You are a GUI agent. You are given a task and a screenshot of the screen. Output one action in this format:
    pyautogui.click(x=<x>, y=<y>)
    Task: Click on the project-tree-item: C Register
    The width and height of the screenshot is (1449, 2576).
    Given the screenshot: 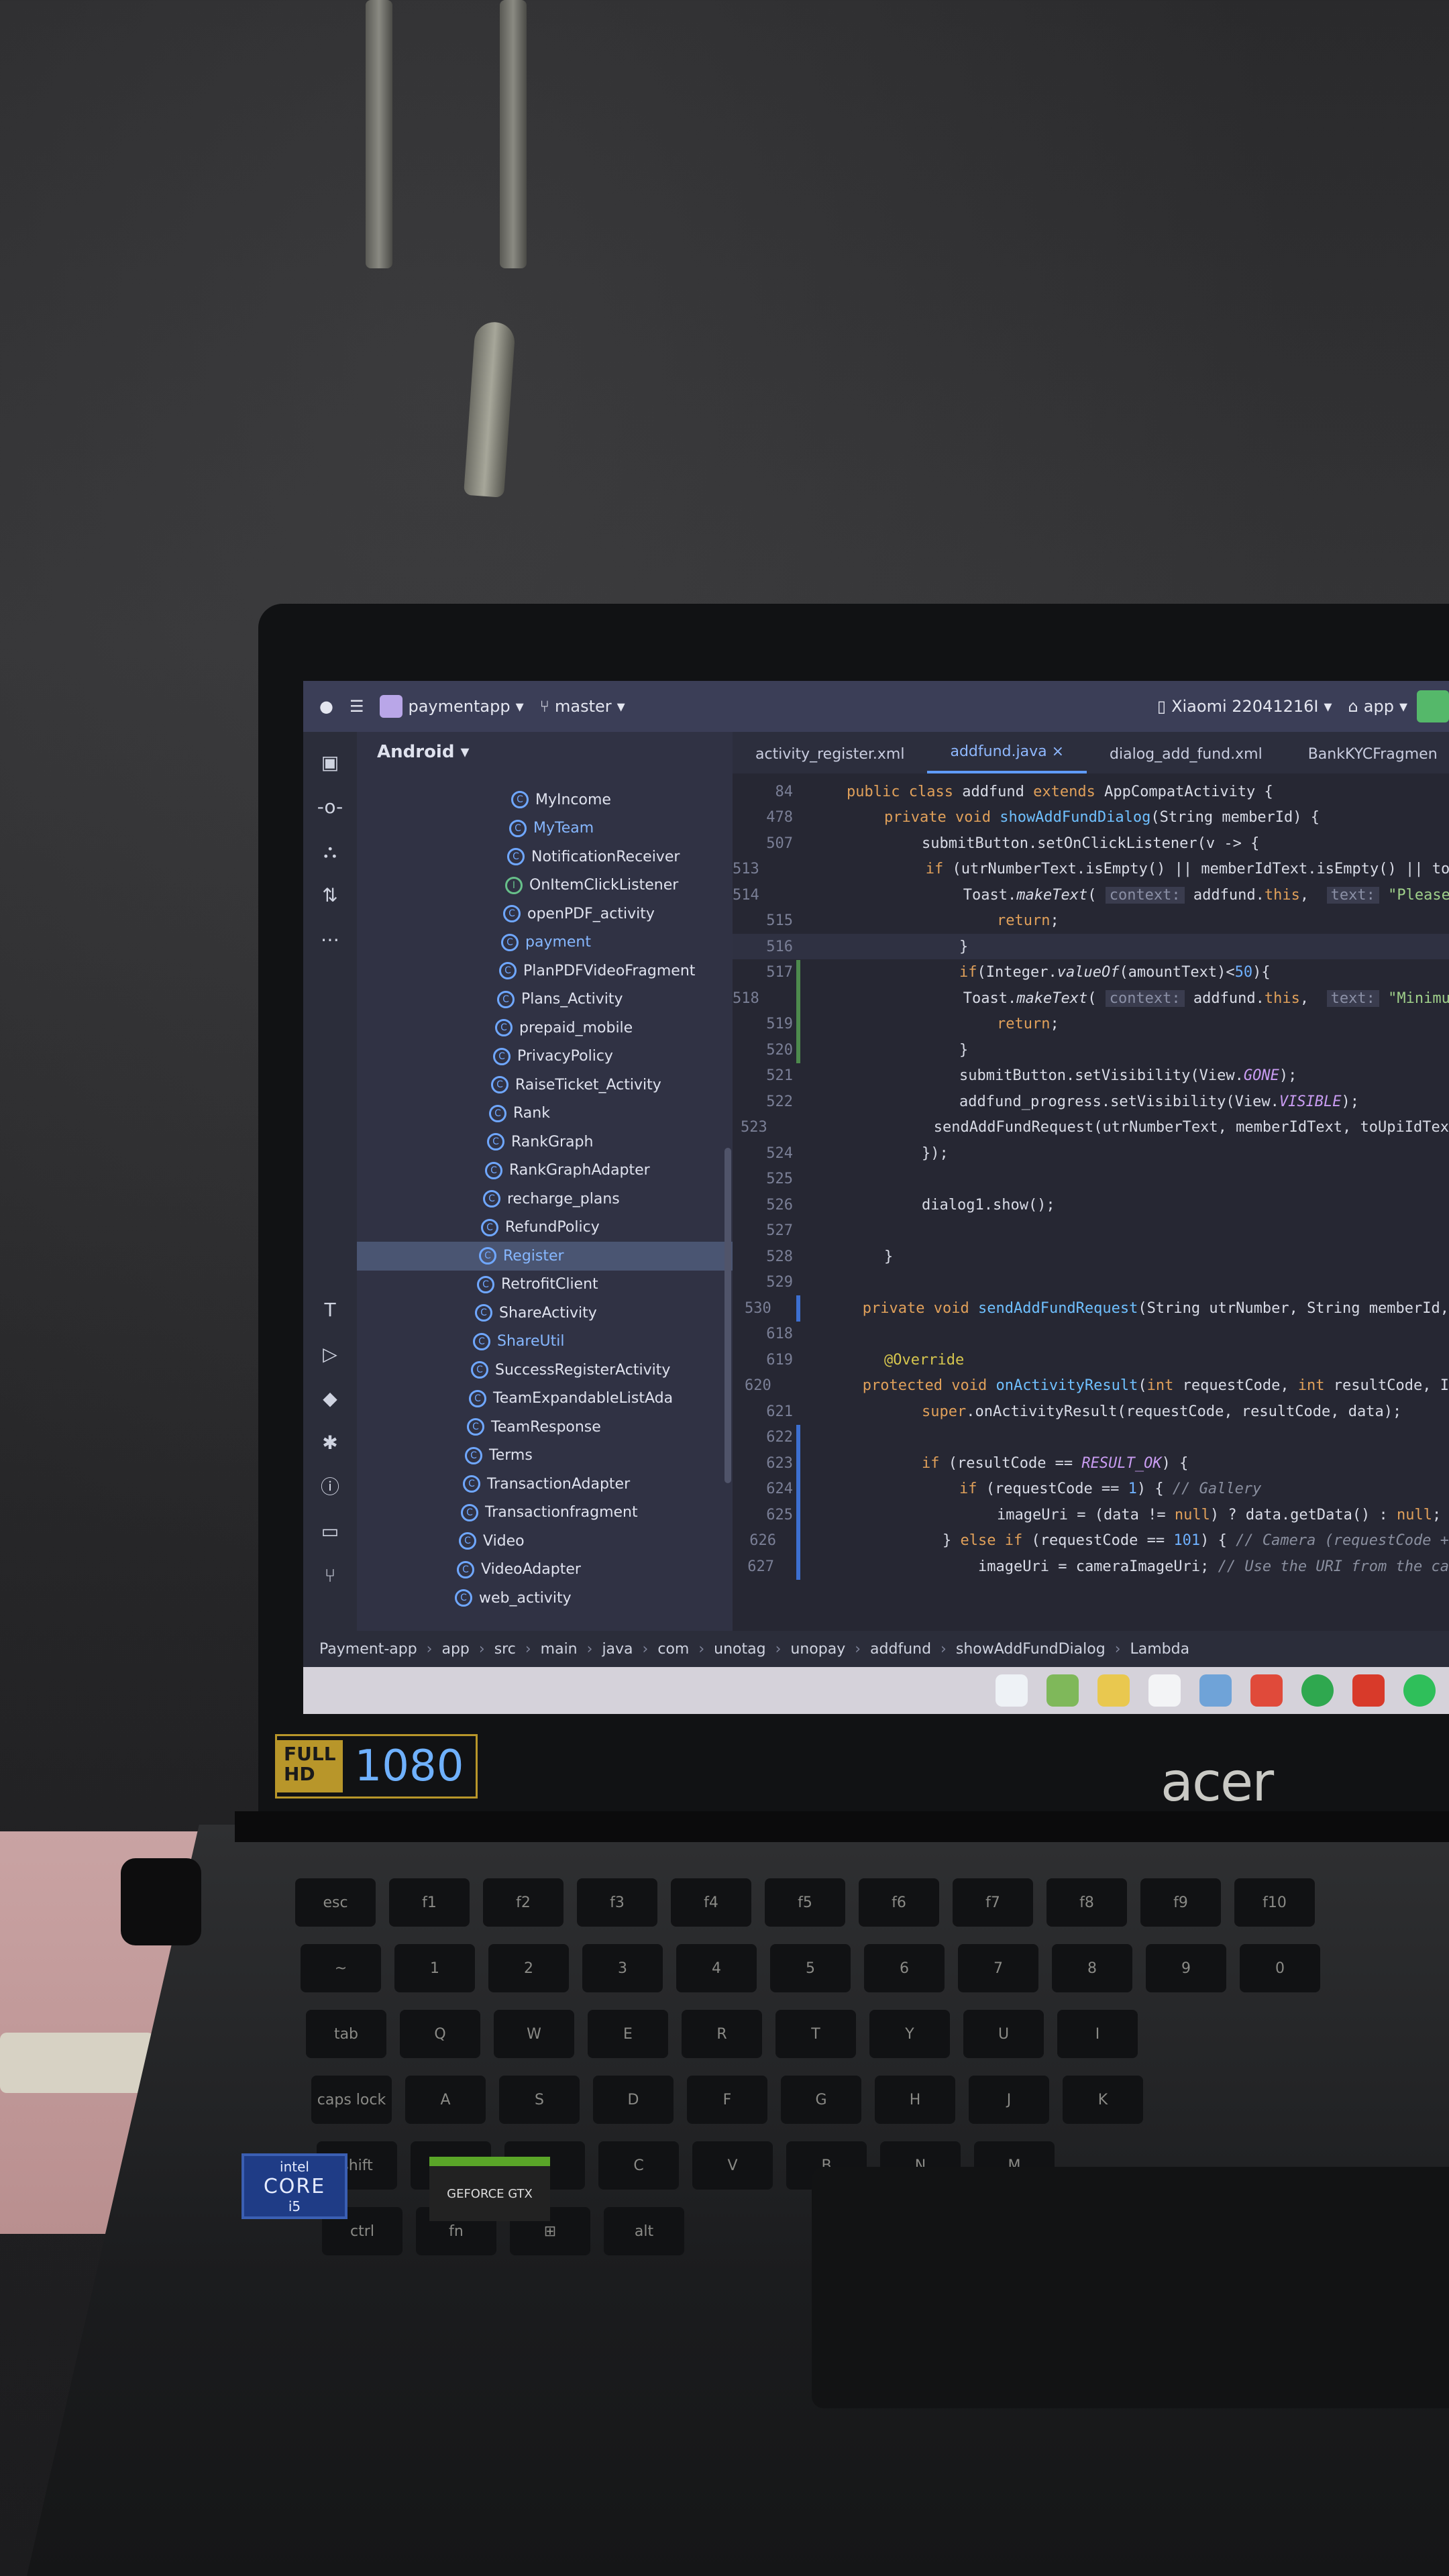 What is the action you would take?
    pyautogui.click(x=545, y=1256)
    